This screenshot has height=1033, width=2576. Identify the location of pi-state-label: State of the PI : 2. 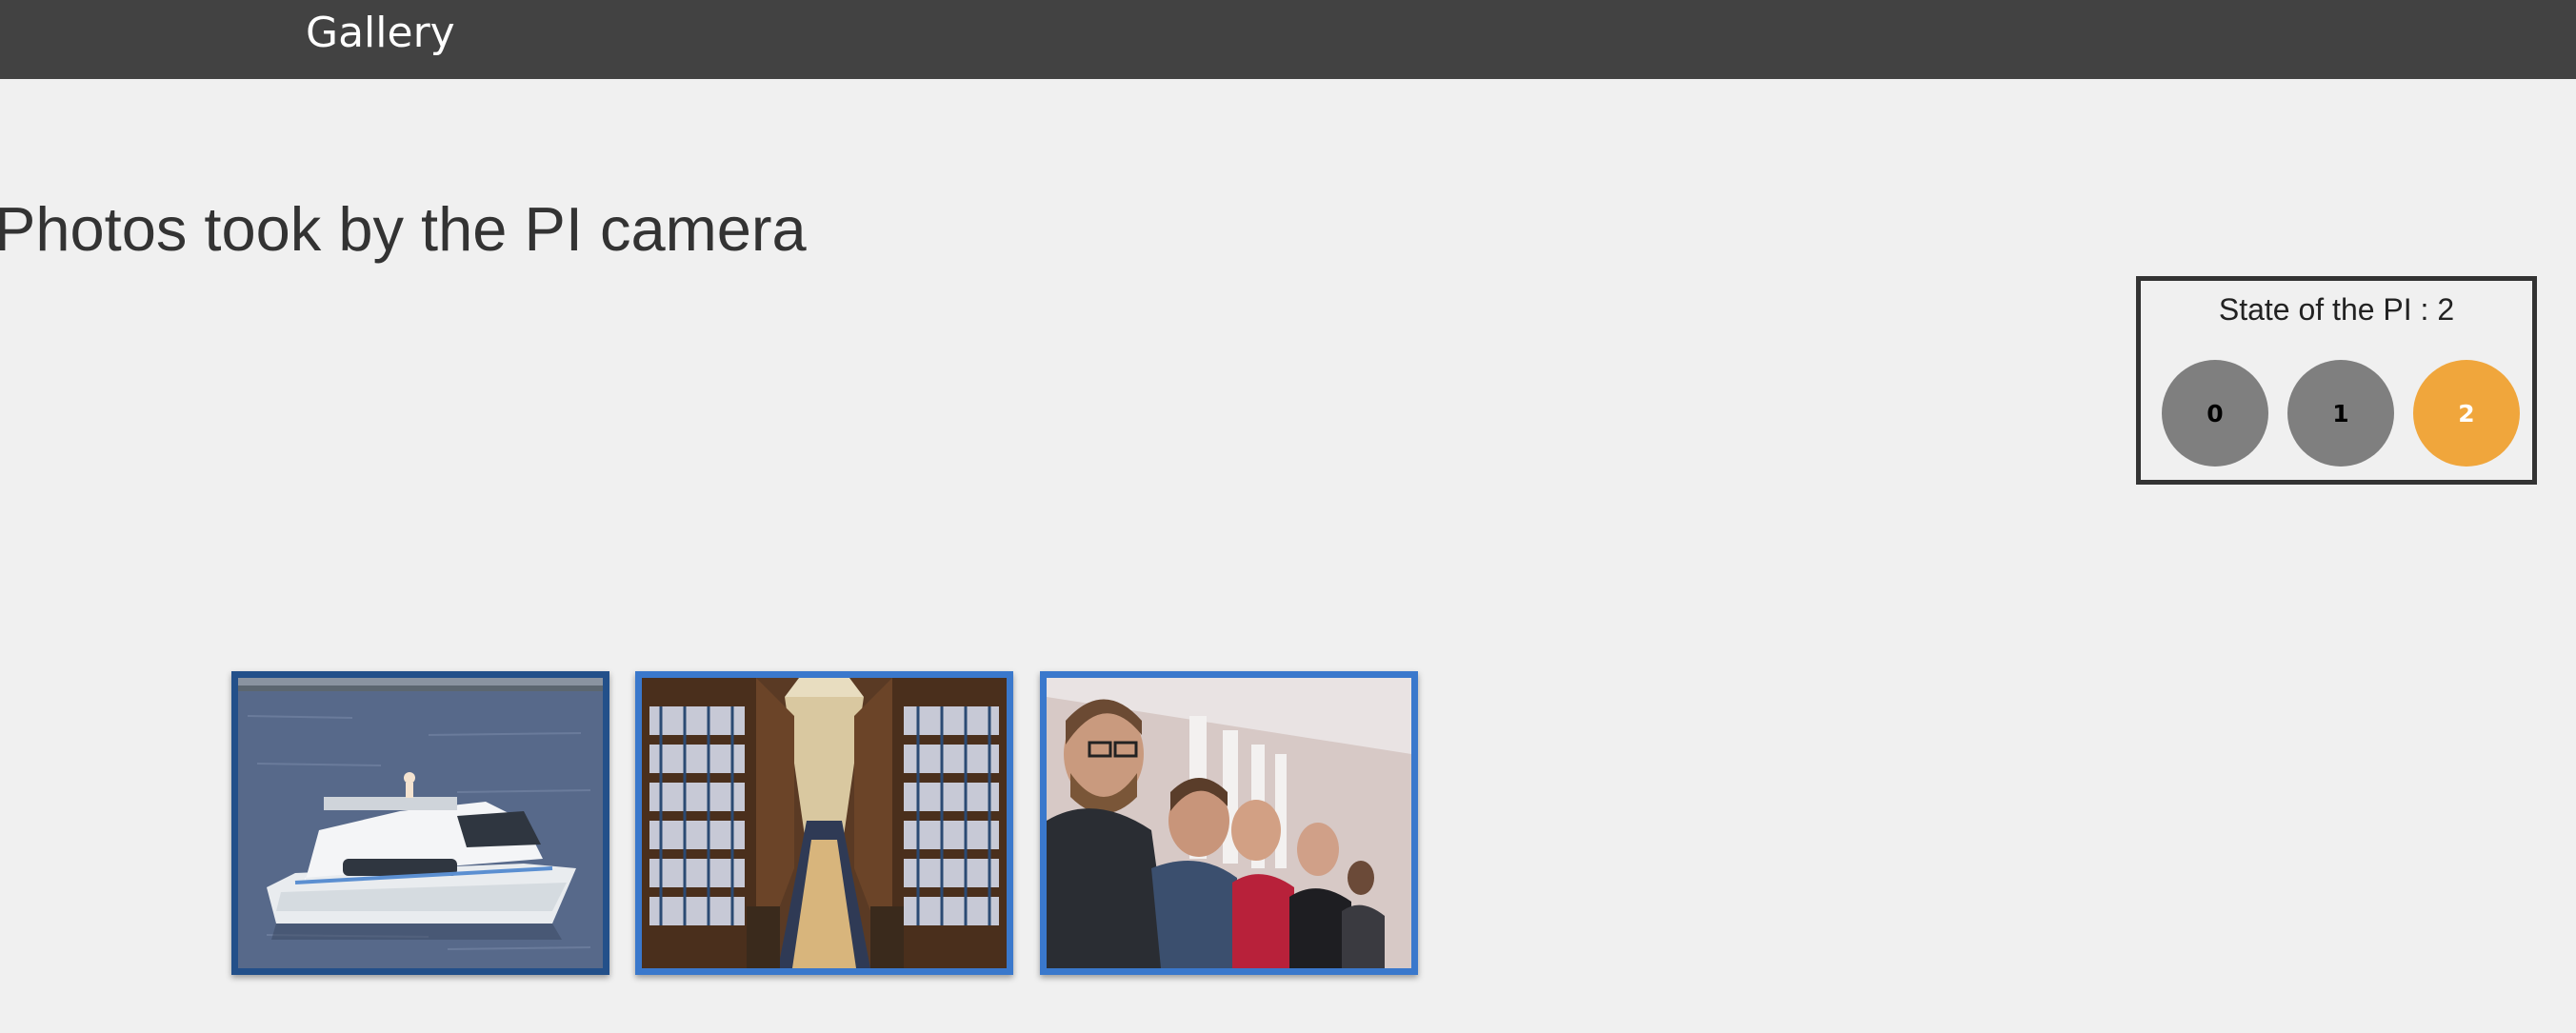
(2337, 309).